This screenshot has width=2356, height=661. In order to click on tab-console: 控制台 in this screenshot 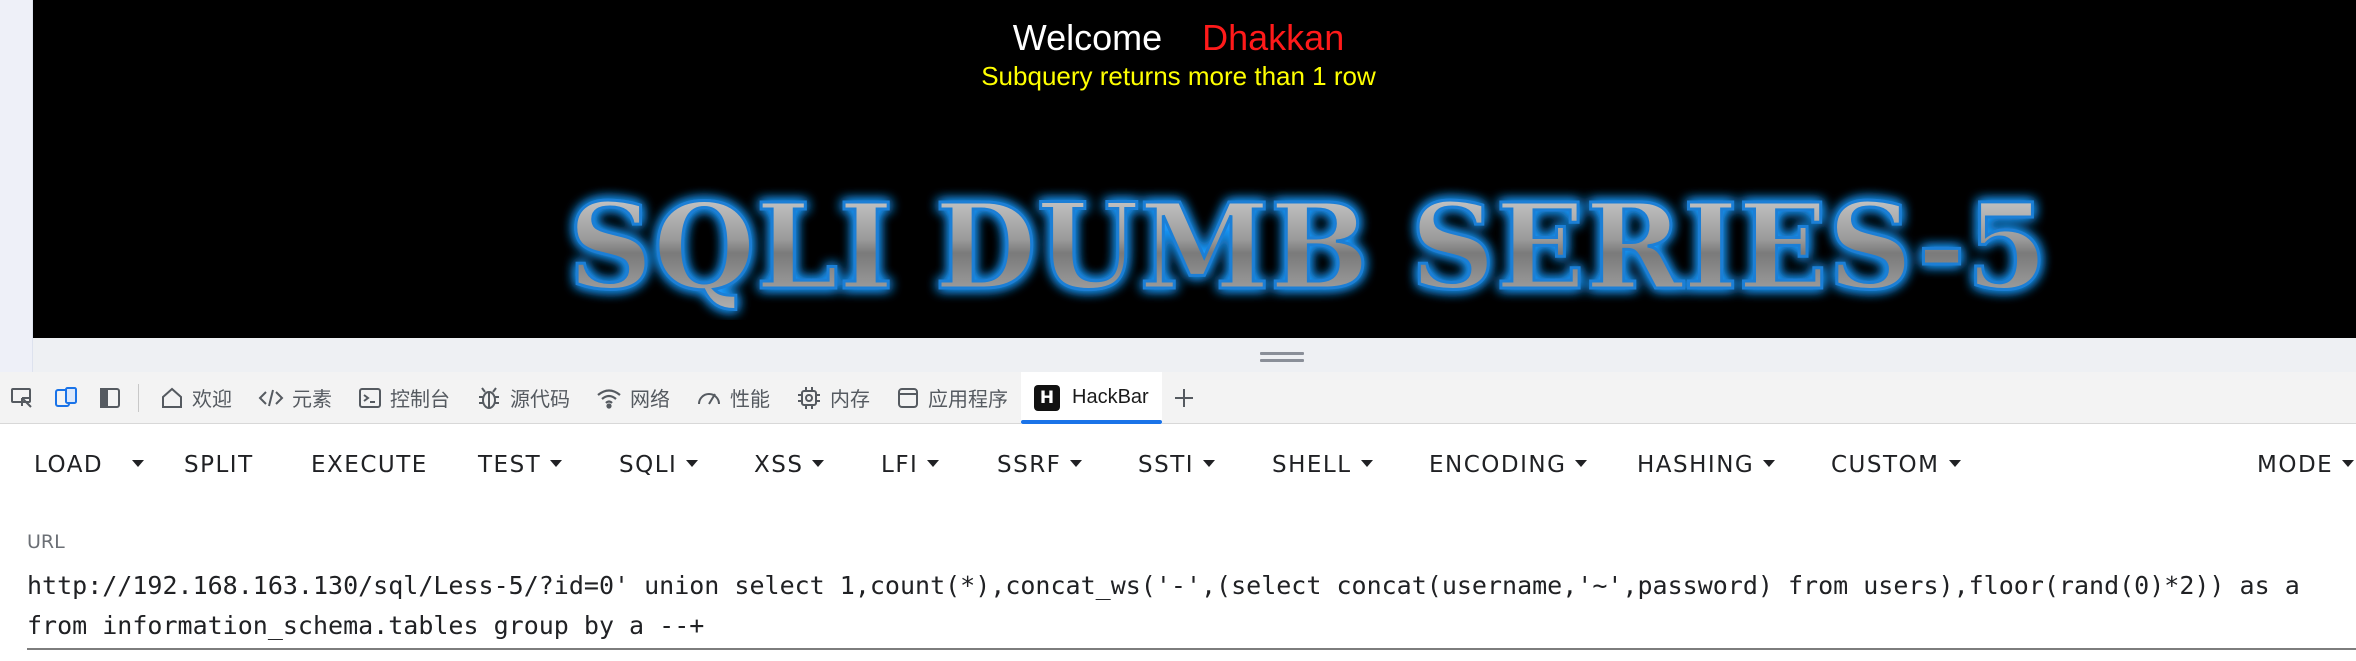, I will do `click(404, 398)`.